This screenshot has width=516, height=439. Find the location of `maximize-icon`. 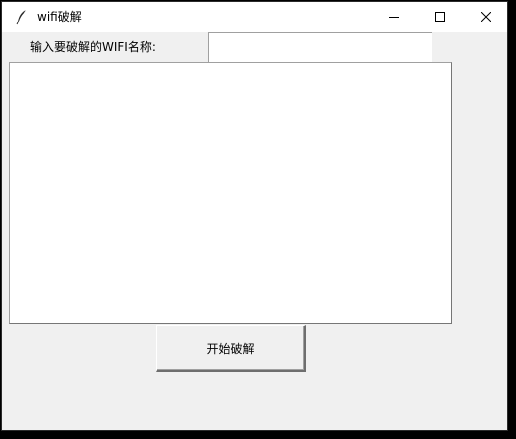

maximize-icon is located at coordinates (440, 17).